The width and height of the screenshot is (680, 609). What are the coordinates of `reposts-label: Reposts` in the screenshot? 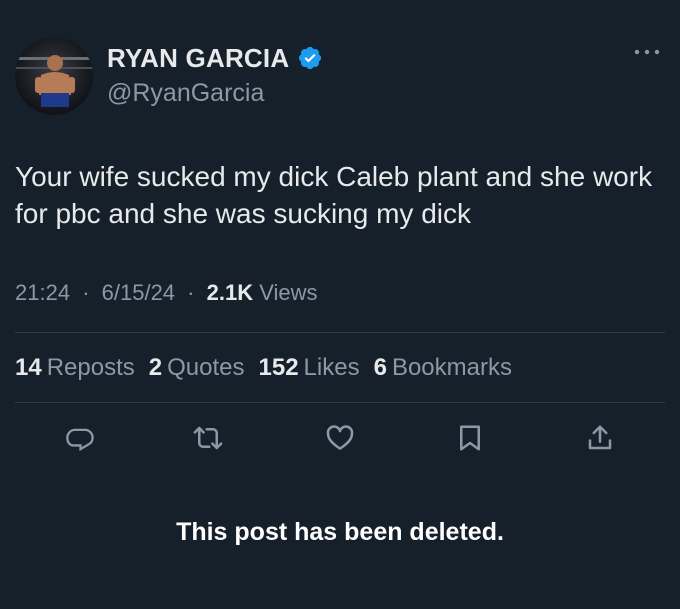 It's located at (90, 367).